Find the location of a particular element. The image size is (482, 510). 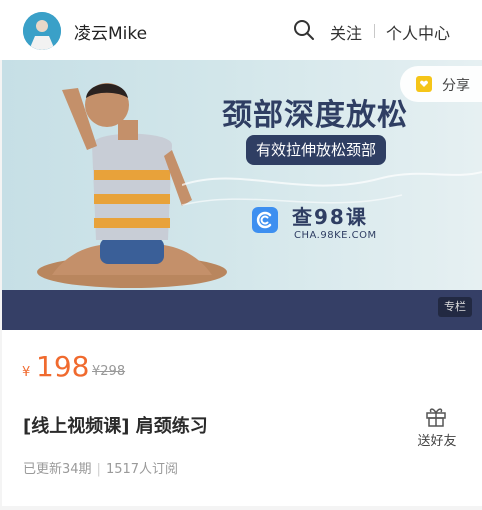

search-icon is located at coordinates (304, 30).